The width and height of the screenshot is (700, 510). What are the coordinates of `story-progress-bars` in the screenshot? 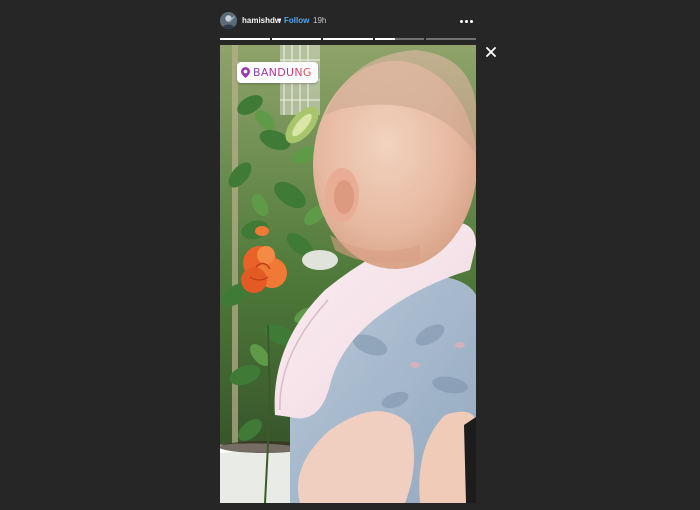 It's located at (348, 39).